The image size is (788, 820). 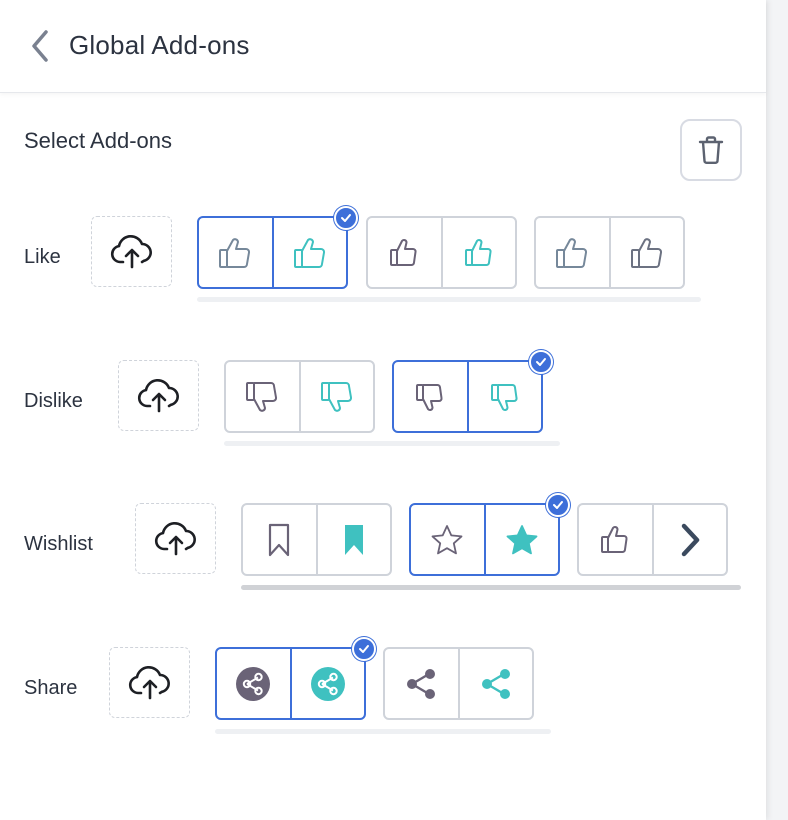 I want to click on upload-button-share, so click(x=149, y=682).